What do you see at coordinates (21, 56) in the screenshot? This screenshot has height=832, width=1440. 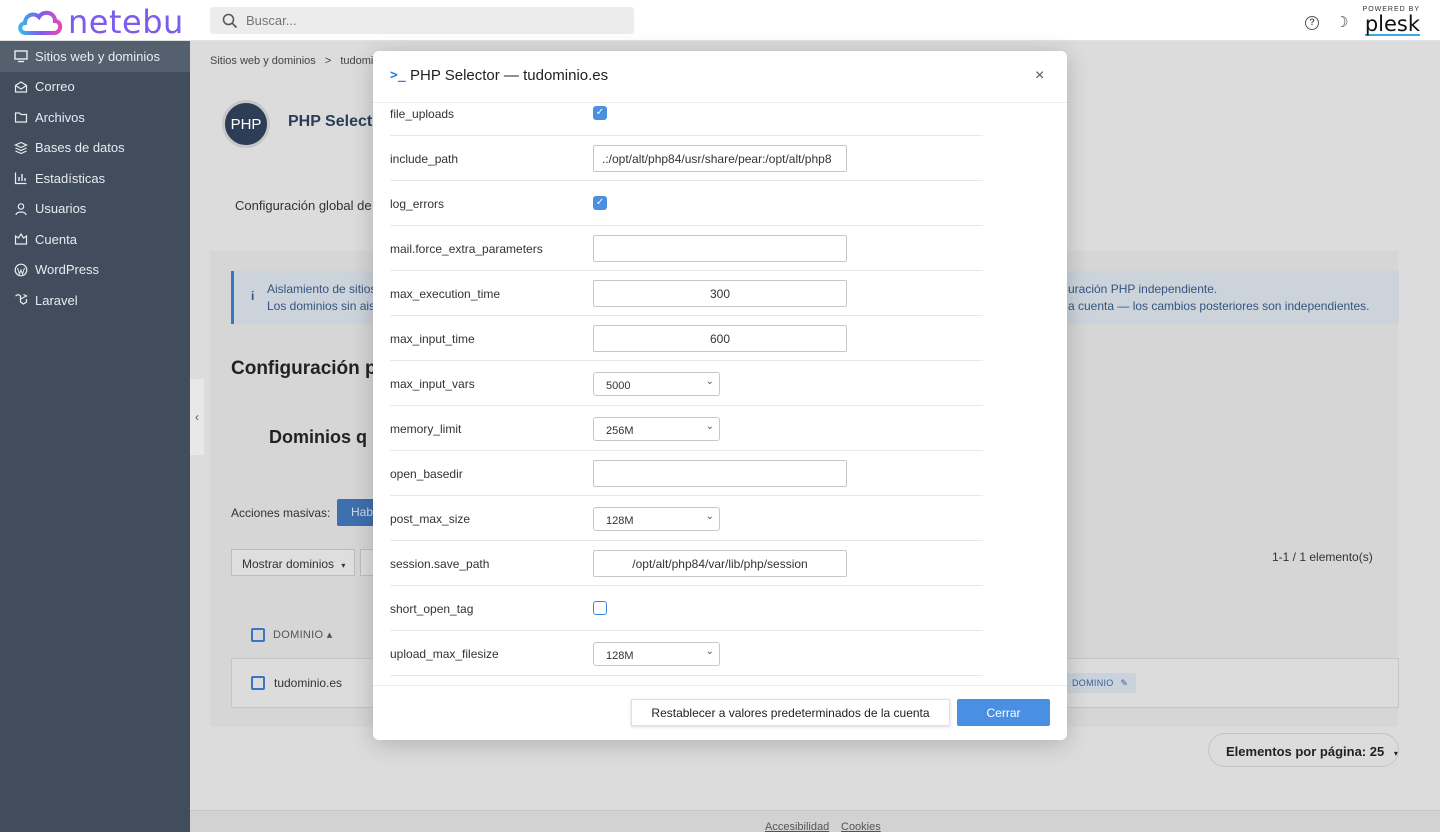 I see `monitor-icon` at bounding box center [21, 56].